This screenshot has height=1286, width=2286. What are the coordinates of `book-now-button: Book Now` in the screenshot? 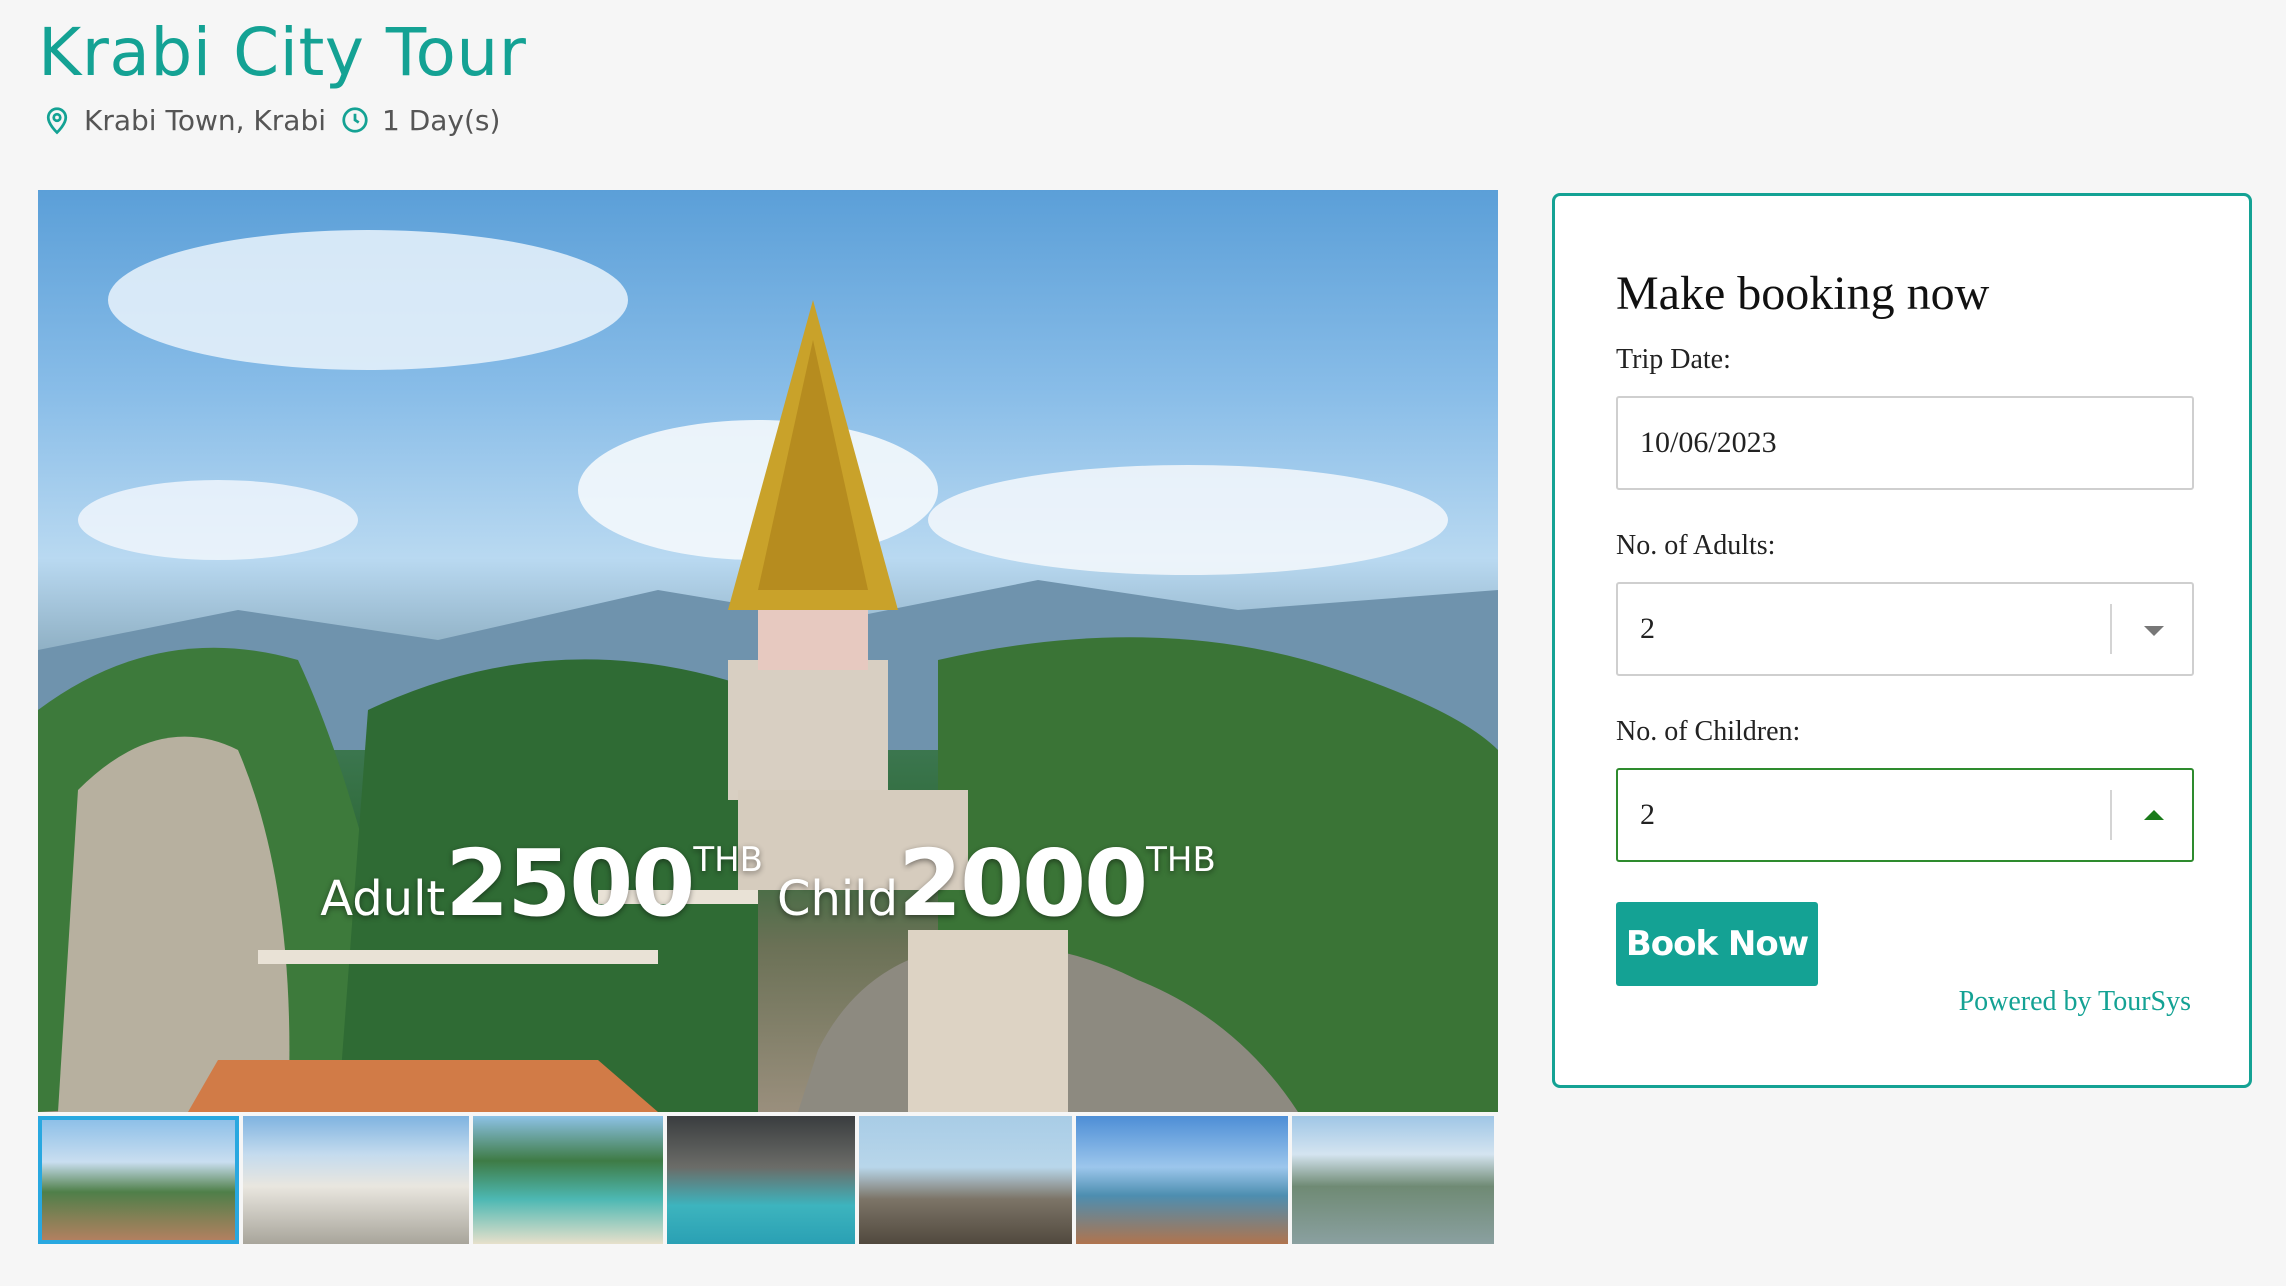 It's located at (1717, 944).